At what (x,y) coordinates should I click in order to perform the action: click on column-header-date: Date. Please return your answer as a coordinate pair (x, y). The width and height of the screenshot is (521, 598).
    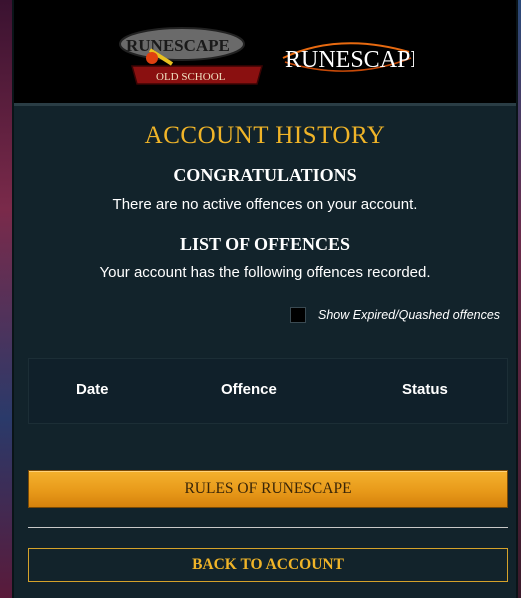
    Looking at the image, I should click on (92, 389).